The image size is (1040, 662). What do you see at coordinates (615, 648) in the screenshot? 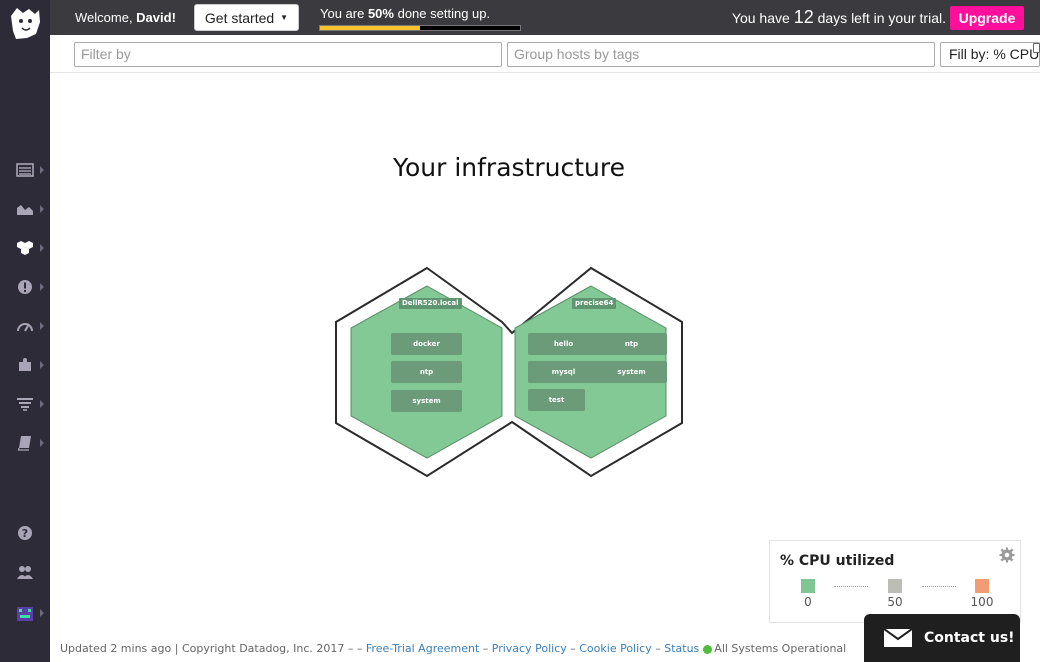
I see `cookie-policy-link: Cookie Policy` at bounding box center [615, 648].